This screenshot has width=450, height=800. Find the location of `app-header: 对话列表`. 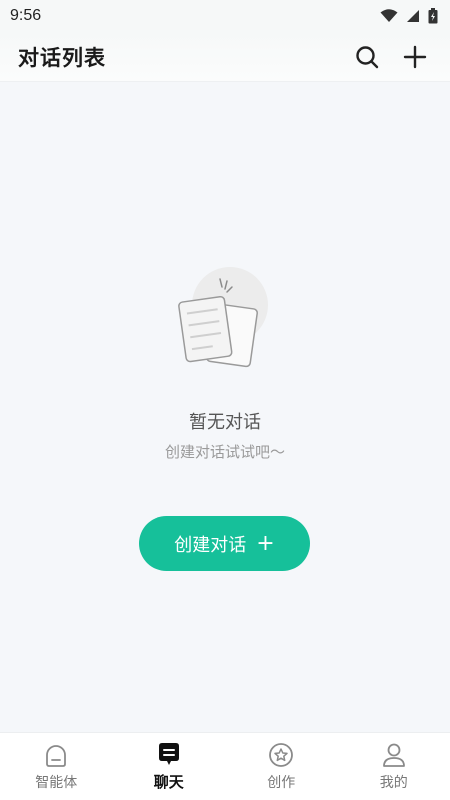

app-header: 对话列表 is located at coordinates (225, 57).